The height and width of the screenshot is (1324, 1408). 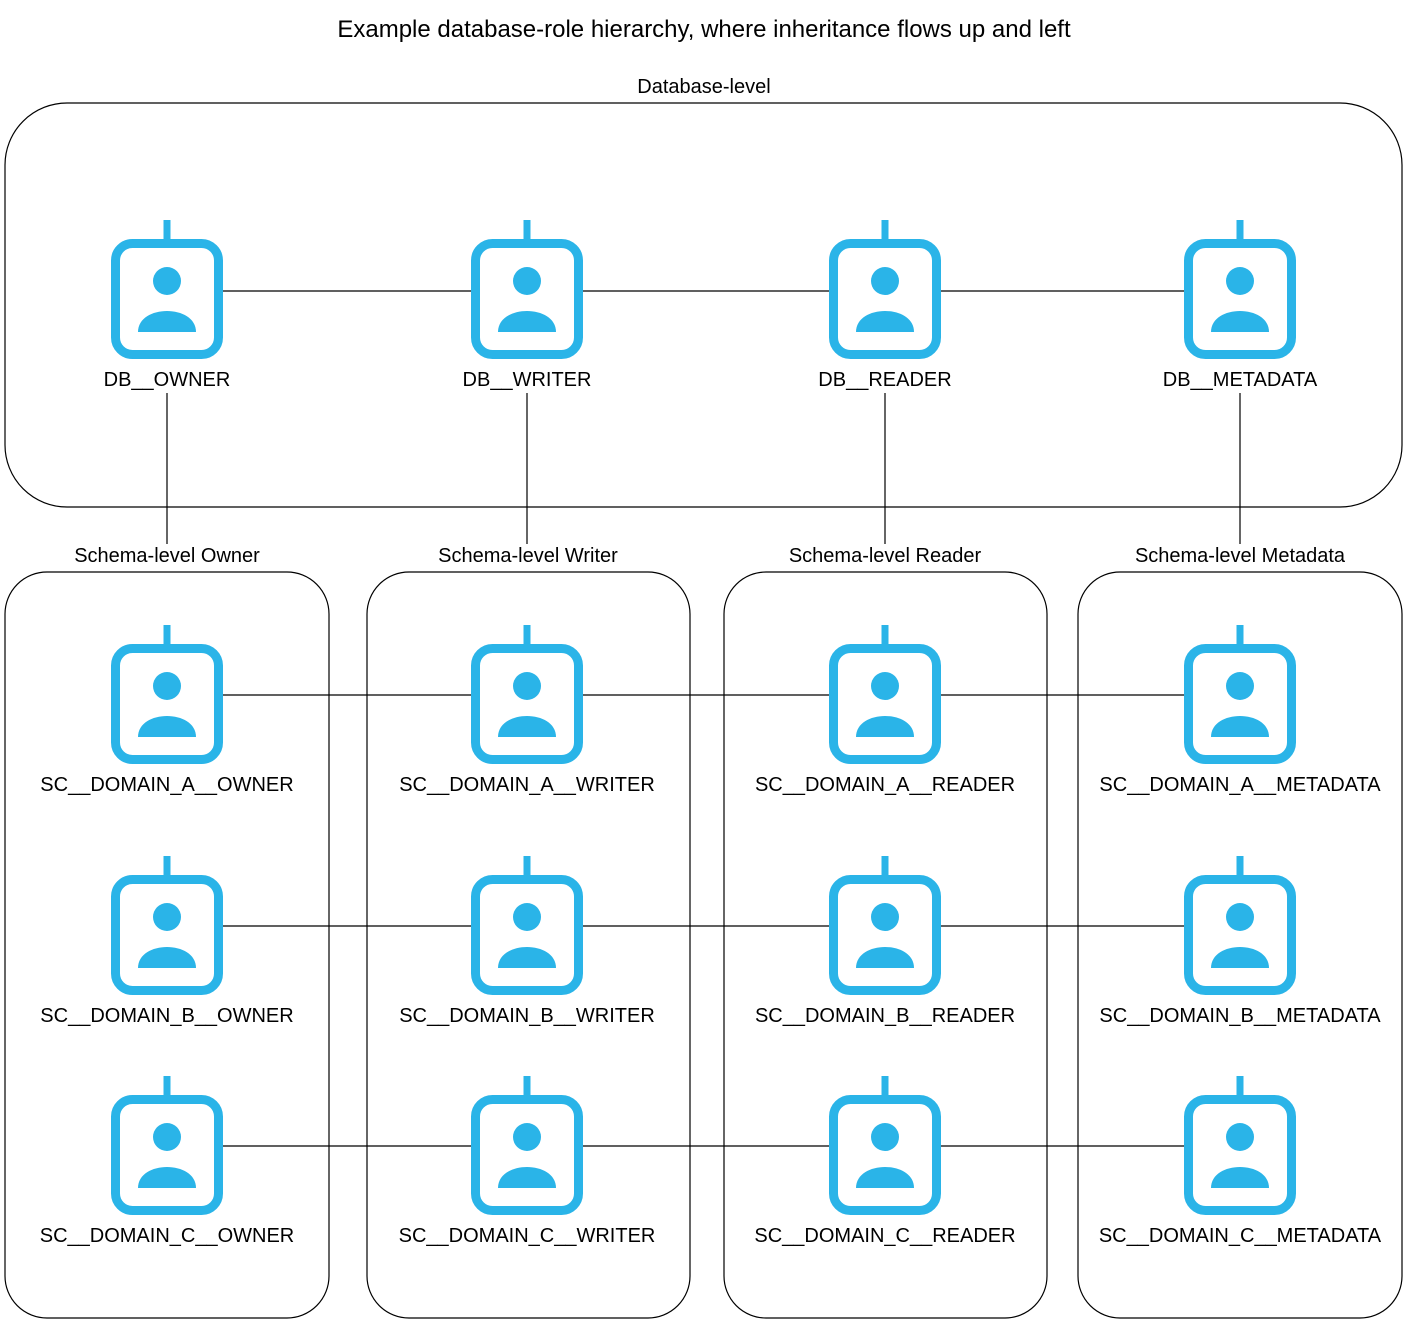 What do you see at coordinates (885, 556) in the screenshot?
I see `group-label-reader: Schema-level Reader` at bounding box center [885, 556].